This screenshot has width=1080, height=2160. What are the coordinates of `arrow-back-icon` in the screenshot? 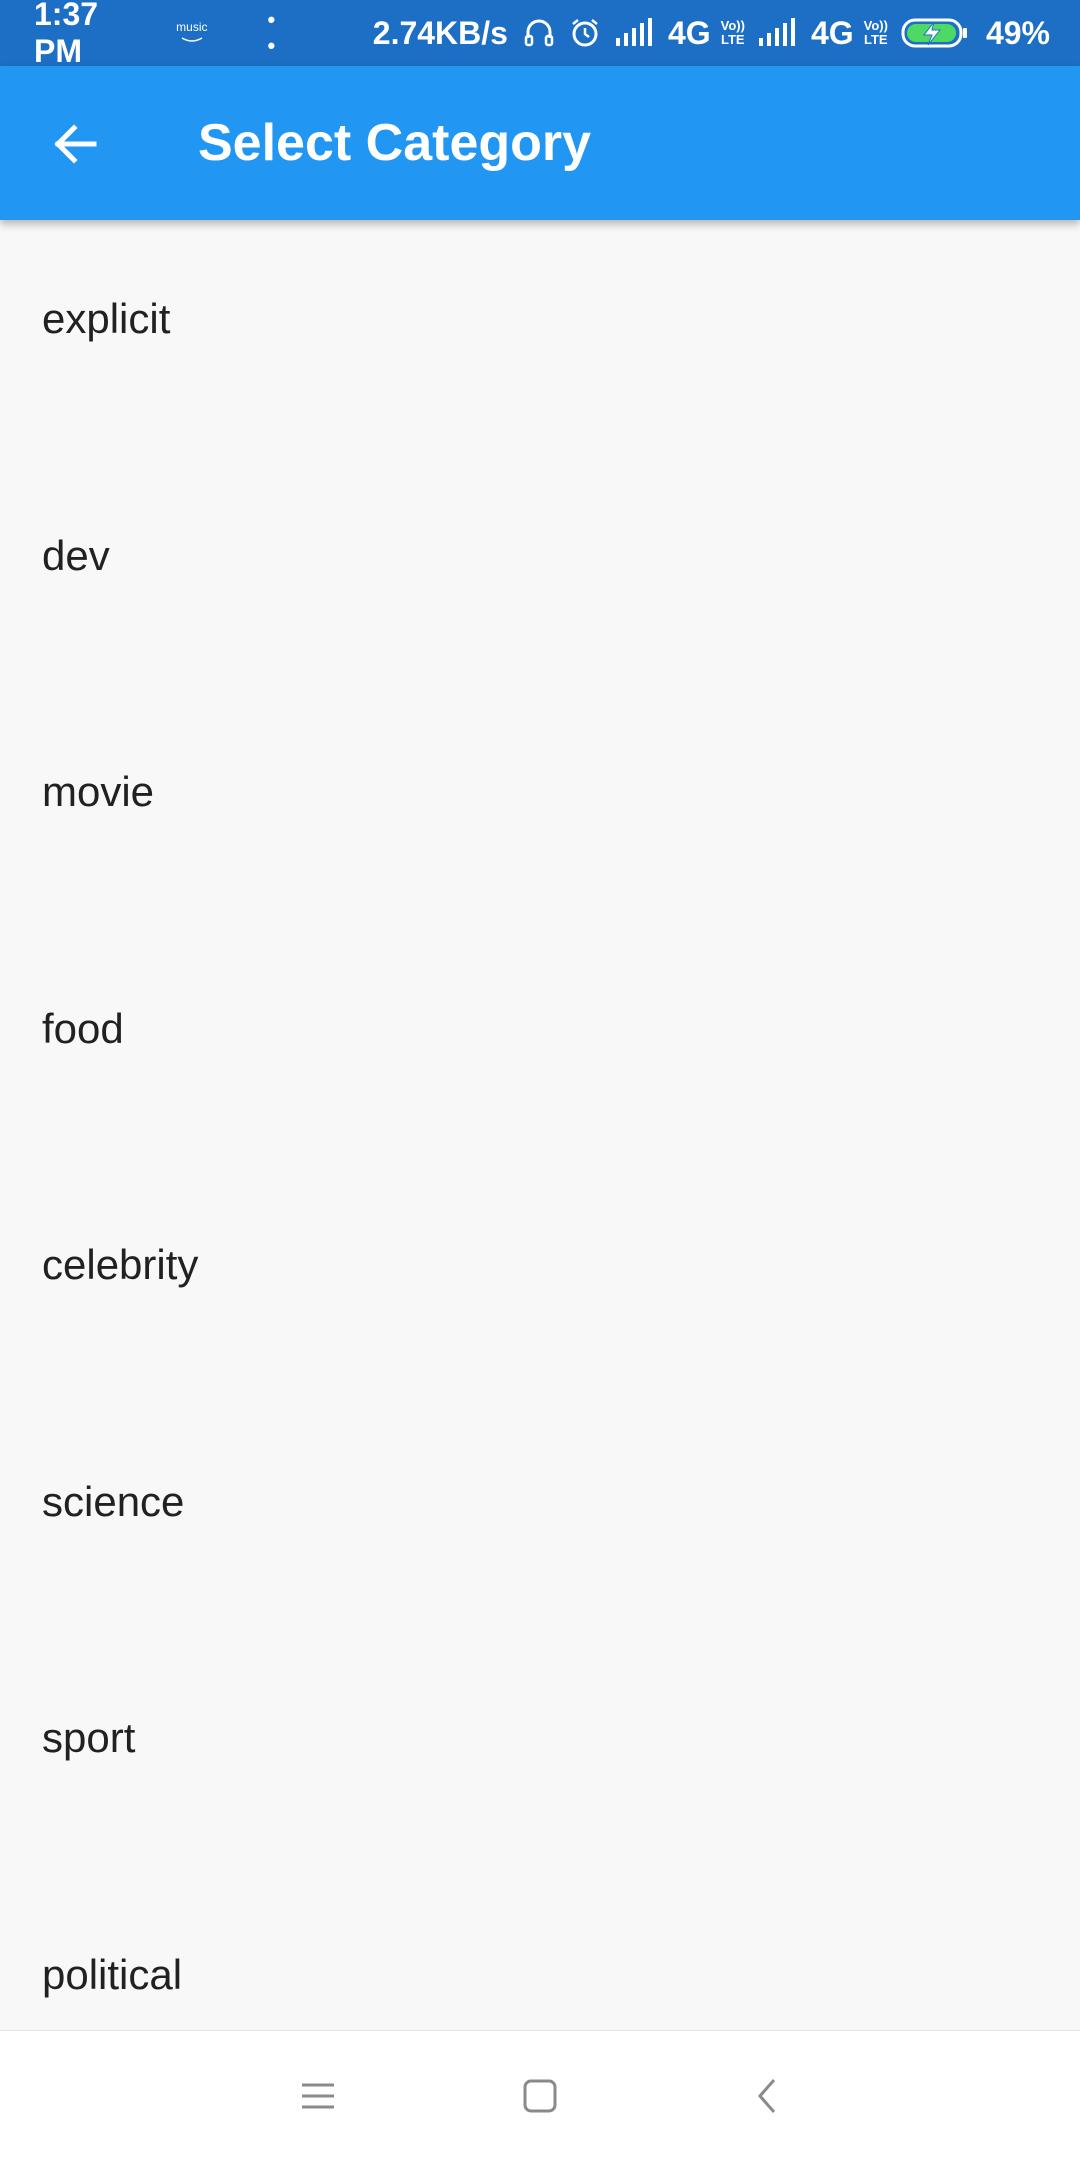 It's located at (75, 144).